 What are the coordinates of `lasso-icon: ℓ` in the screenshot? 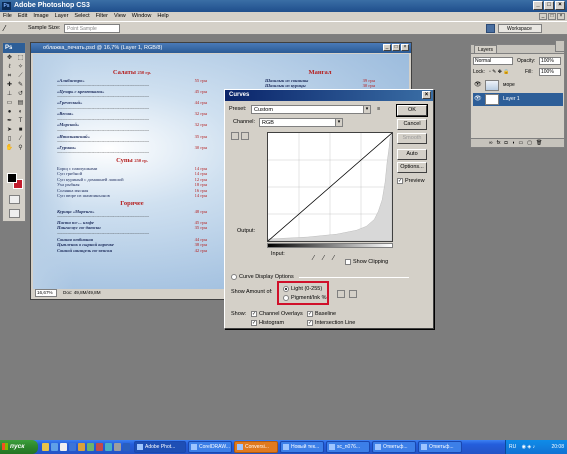 It's located at (9, 67).